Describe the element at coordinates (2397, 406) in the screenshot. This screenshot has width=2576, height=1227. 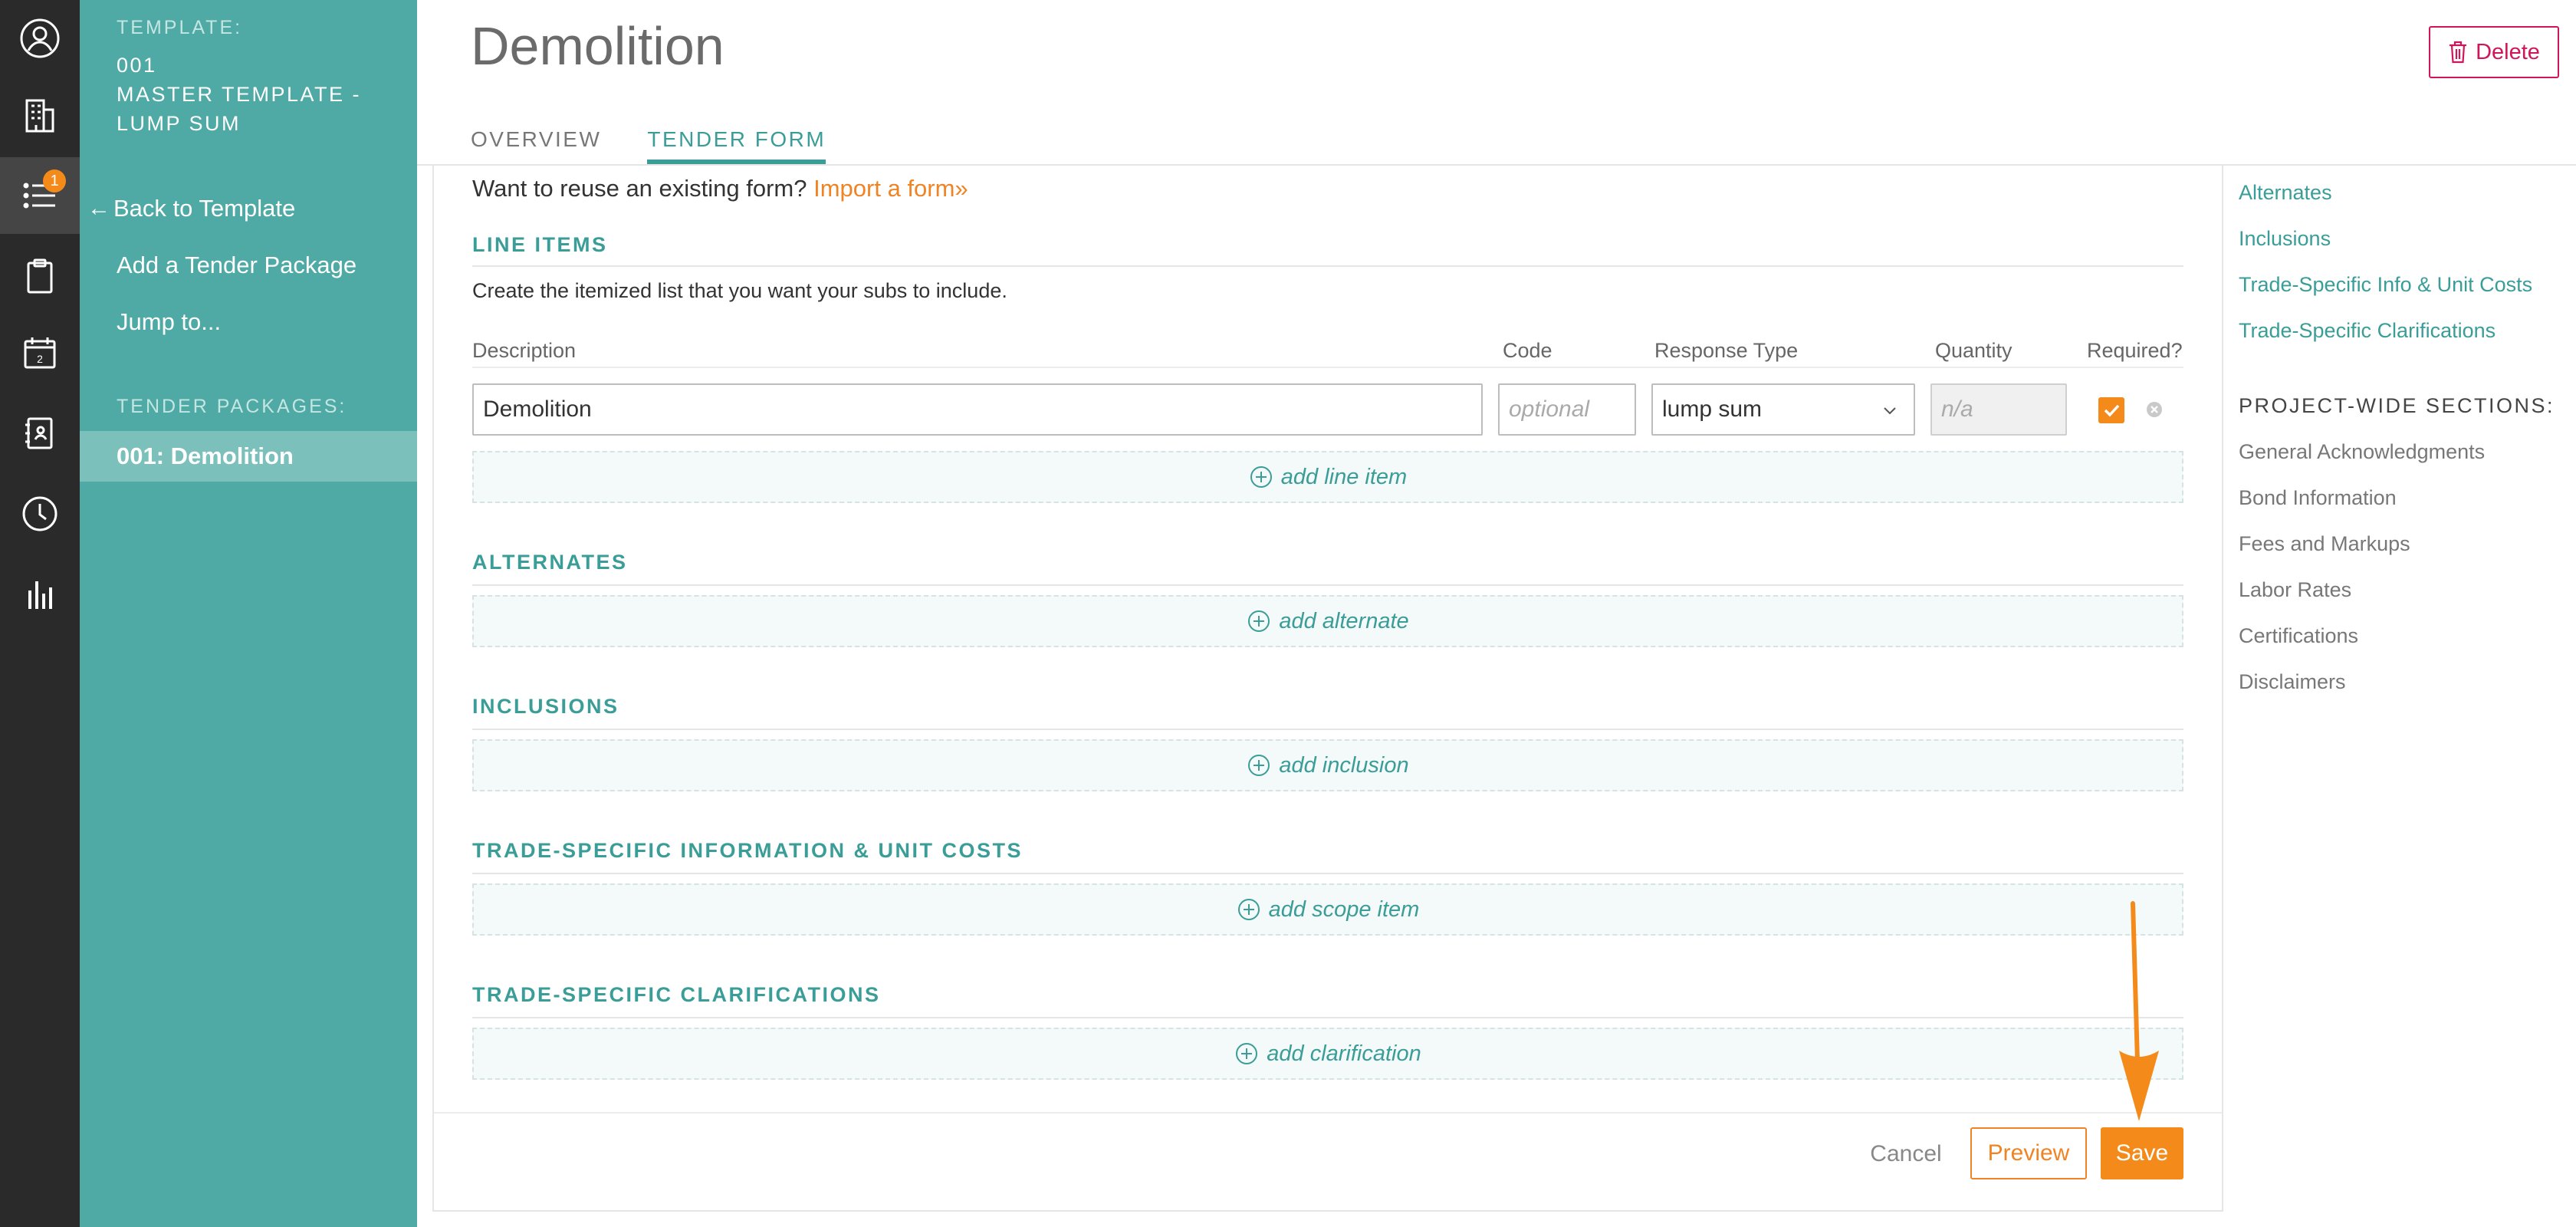
I see `project-wide-sections-heading: PROJECT-WIDE SECTIONS:` at that location.